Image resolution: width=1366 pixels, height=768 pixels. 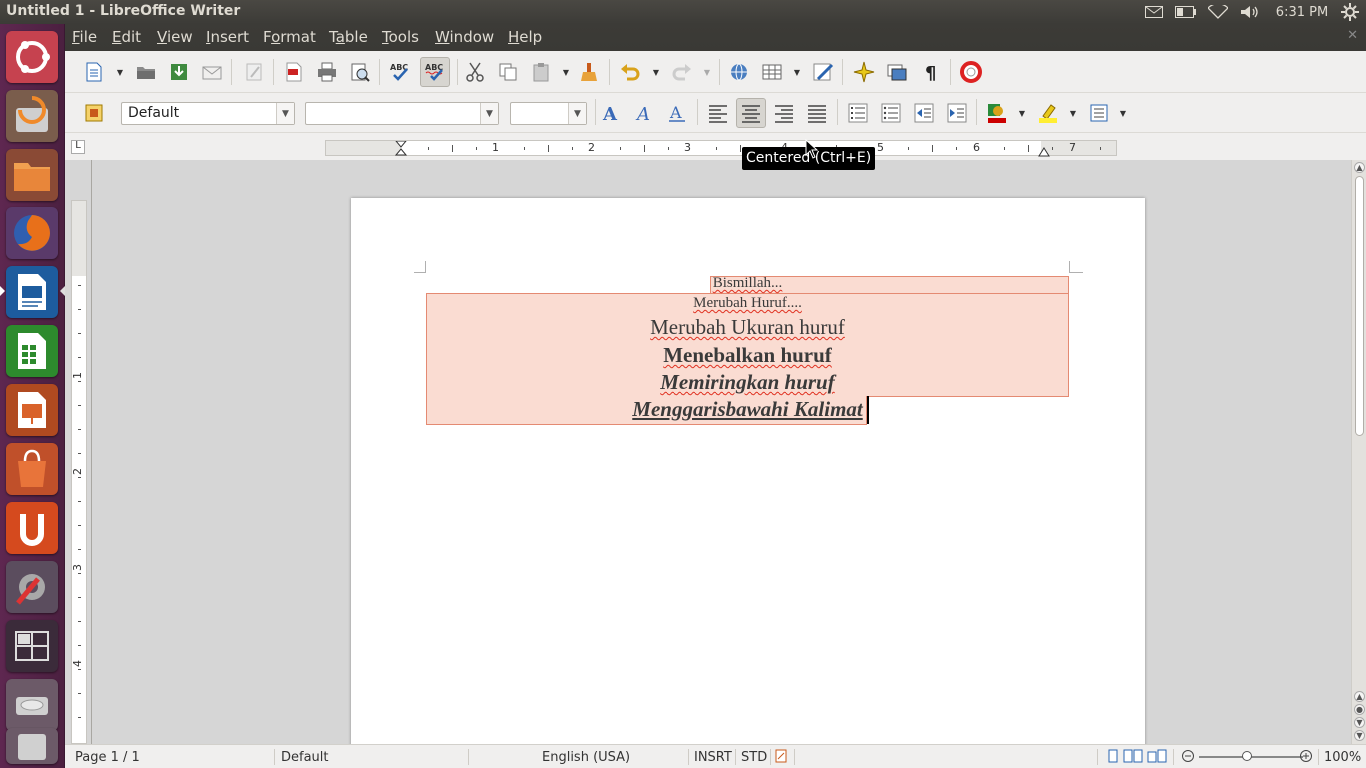 I want to click on highlighting-icon, so click(x=1048, y=113).